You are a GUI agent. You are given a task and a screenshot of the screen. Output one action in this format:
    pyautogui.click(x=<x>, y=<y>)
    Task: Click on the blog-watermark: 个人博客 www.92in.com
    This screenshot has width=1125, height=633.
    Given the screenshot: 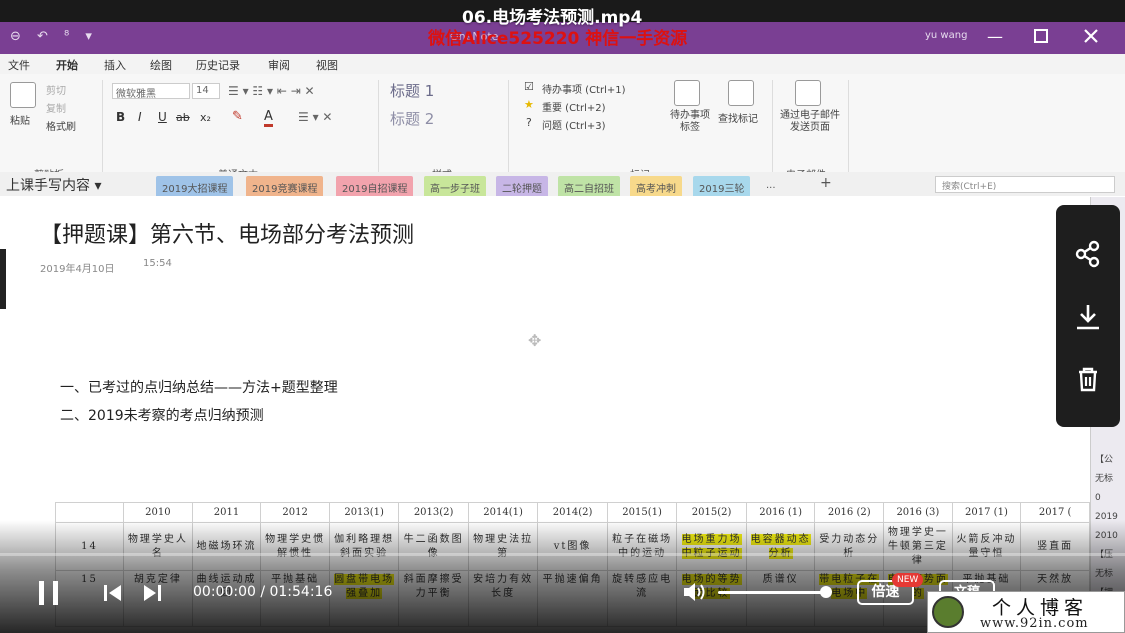 What is the action you would take?
    pyautogui.click(x=1026, y=612)
    